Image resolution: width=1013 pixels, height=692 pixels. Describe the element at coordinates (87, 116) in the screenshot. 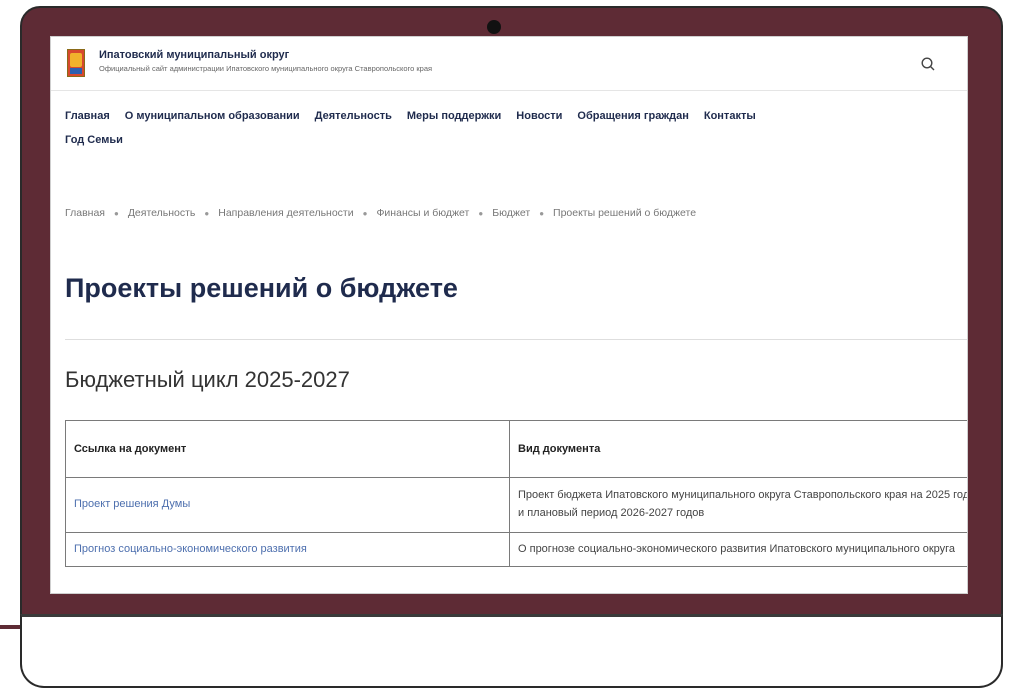

I see `nav-item-home: Главная` at that location.